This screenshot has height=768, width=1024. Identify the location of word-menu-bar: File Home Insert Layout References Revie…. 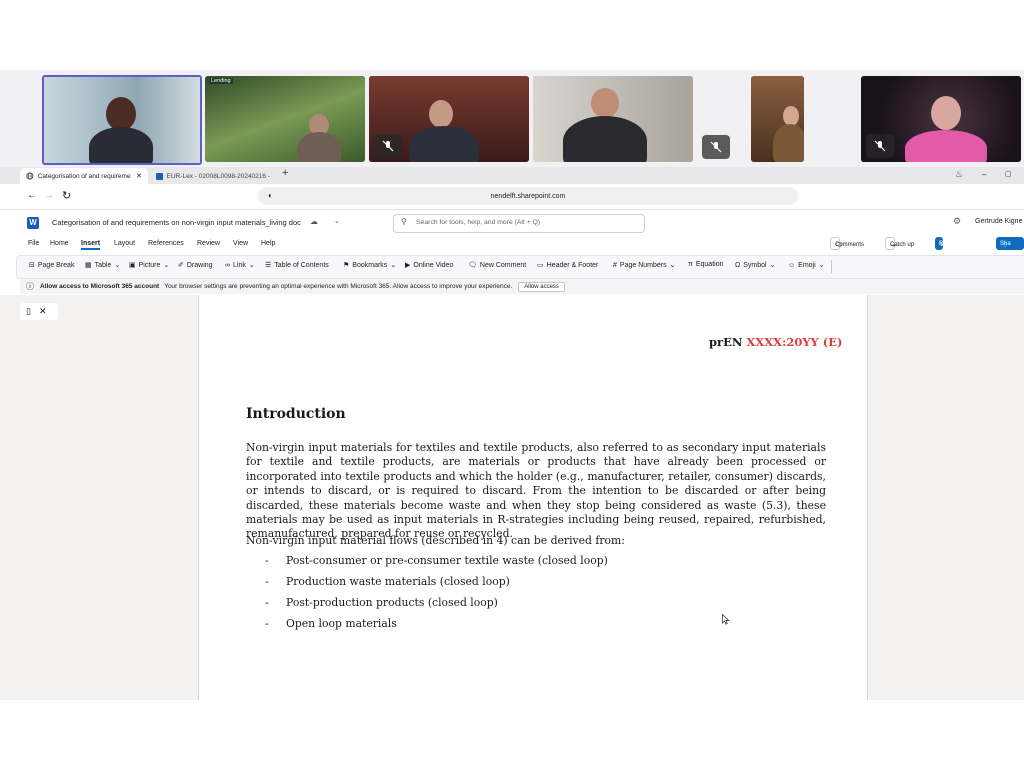
(512, 245).